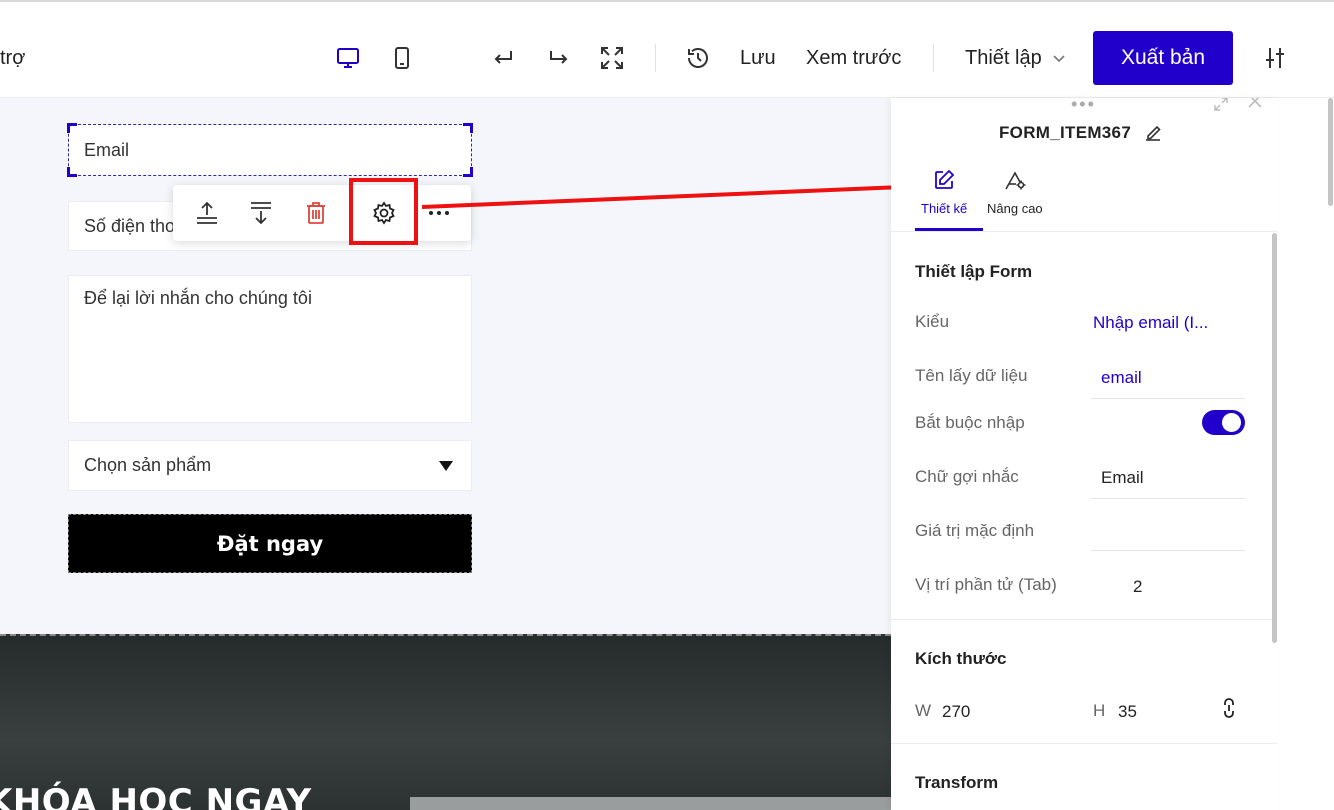 This screenshot has width=1334, height=810. What do you see at coordinates (439, 213) in the screenshot?
I see `more-icon` at bounding box center [439, 213].